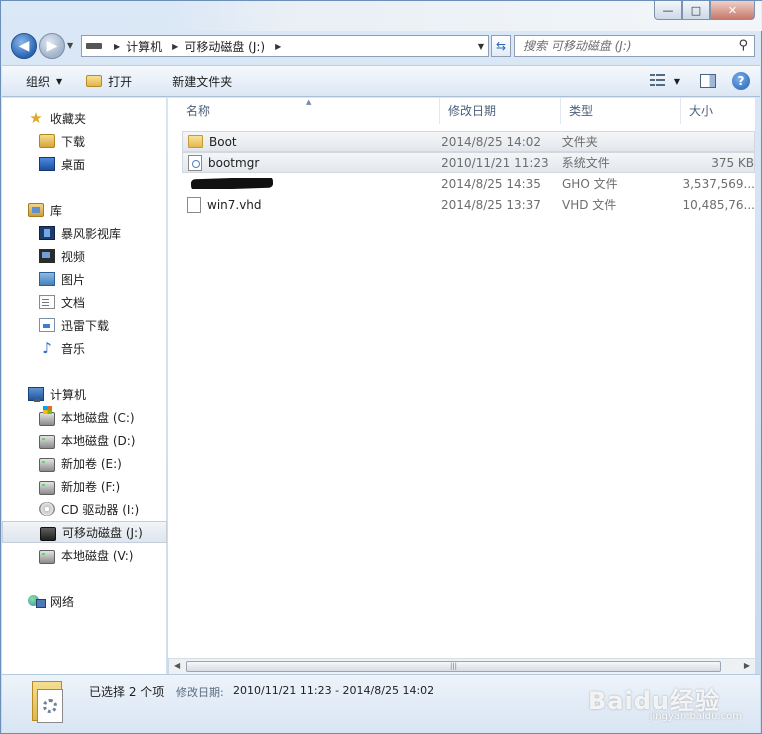 Image resolution: width=762 pixels, height=734 pixels. I want to click on nav-thunder-downloads: 迅雷下载, so click(84, 325).